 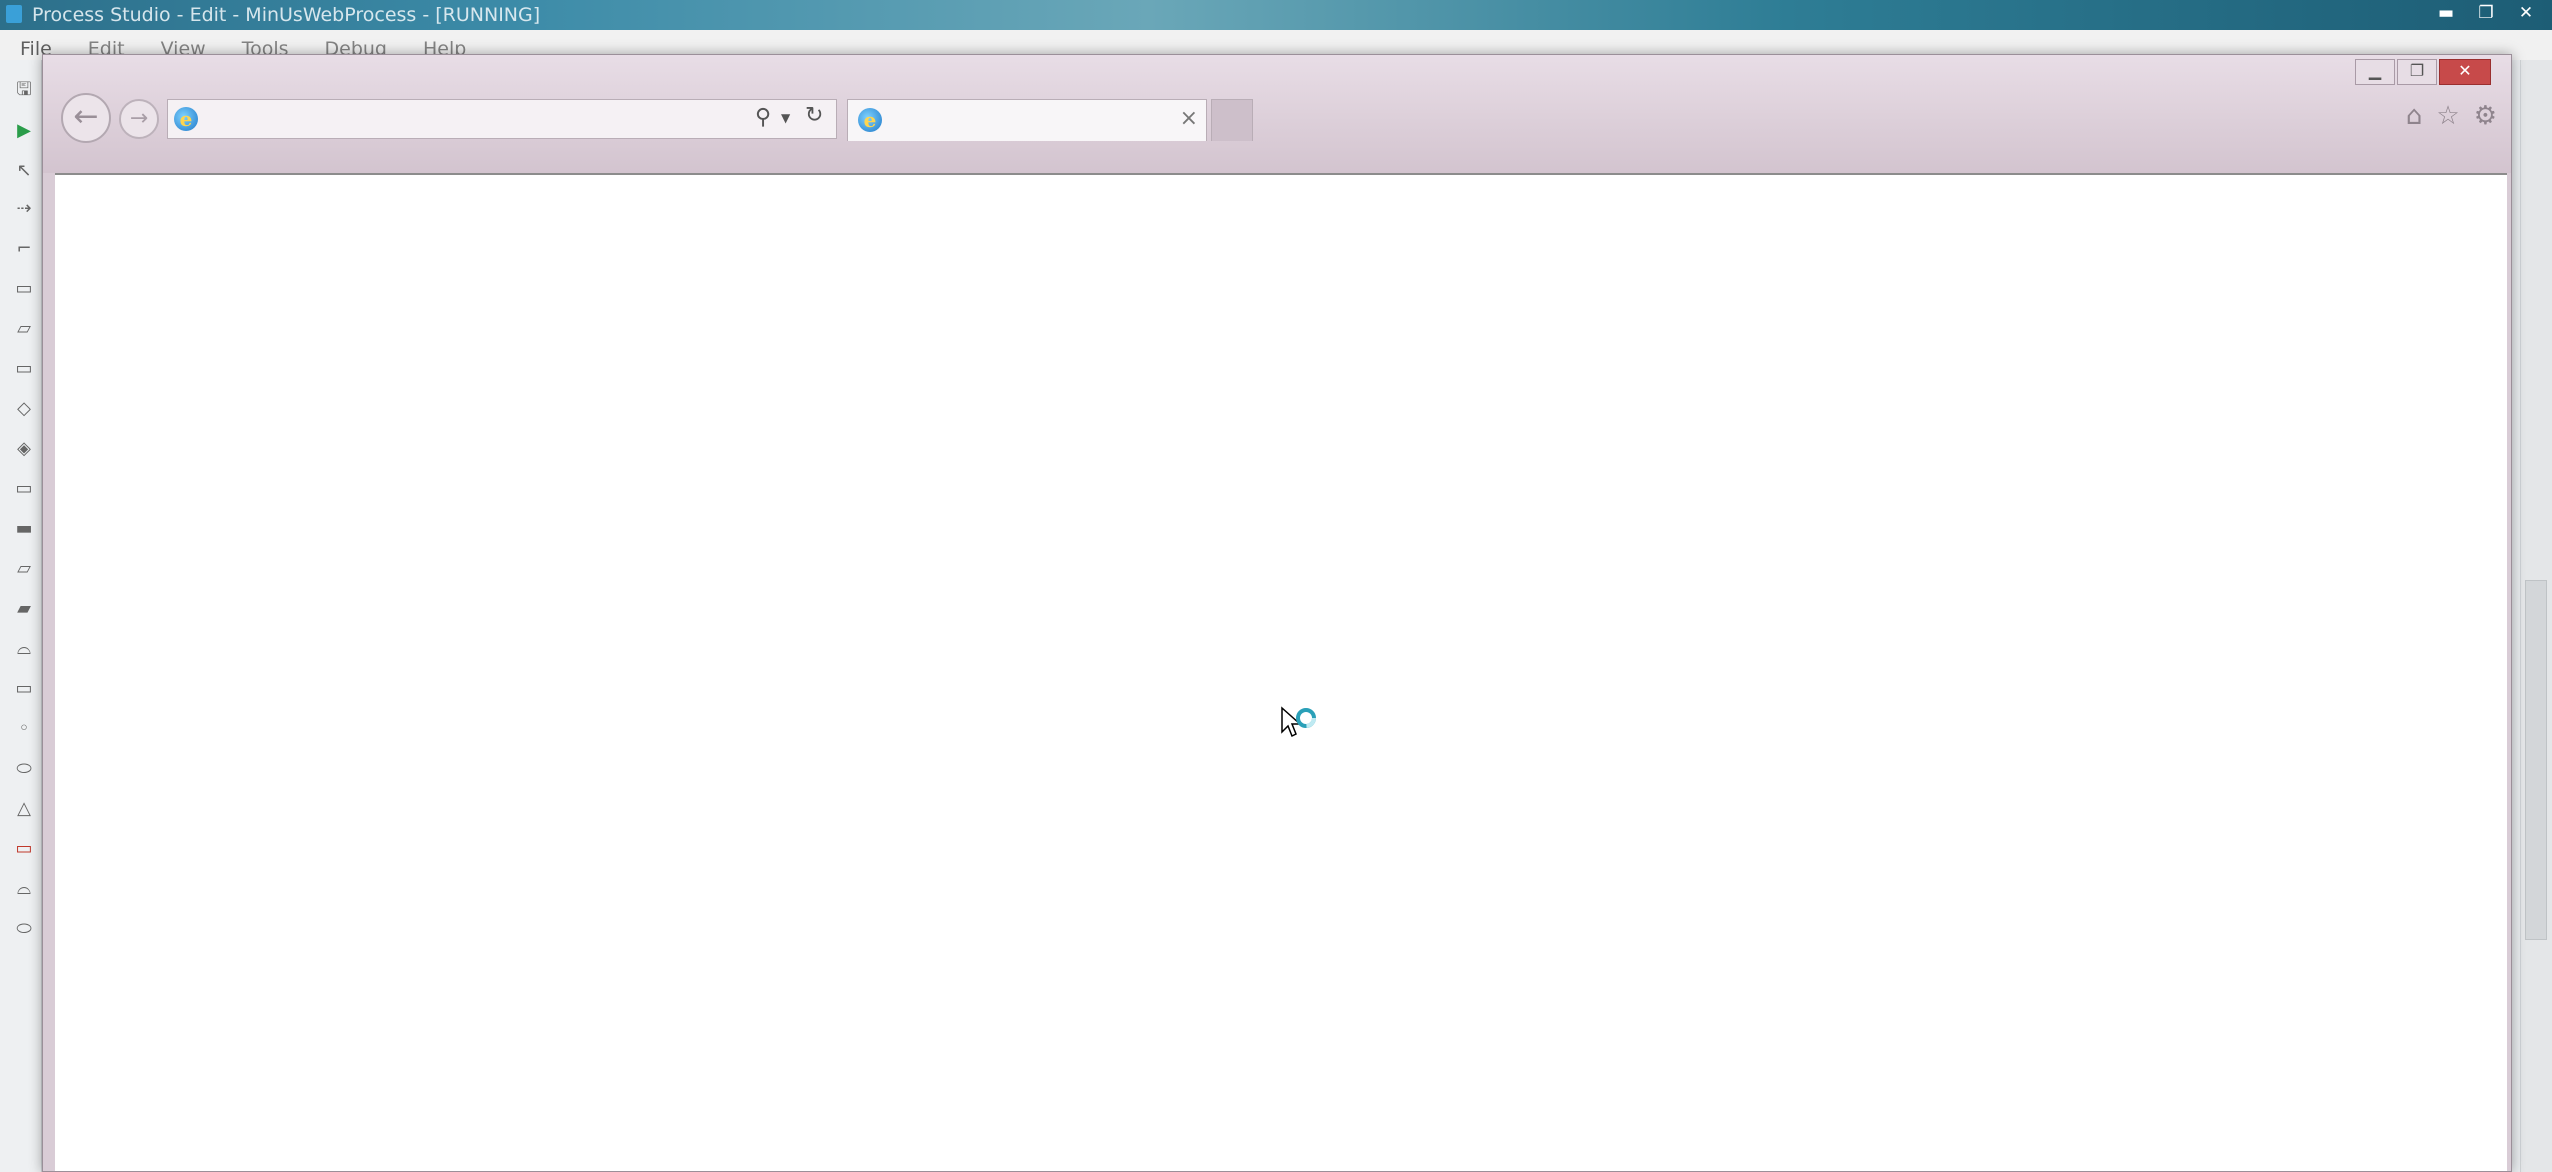 I want to click on back-arrow-icon: ←, so click(x=86, y=118).